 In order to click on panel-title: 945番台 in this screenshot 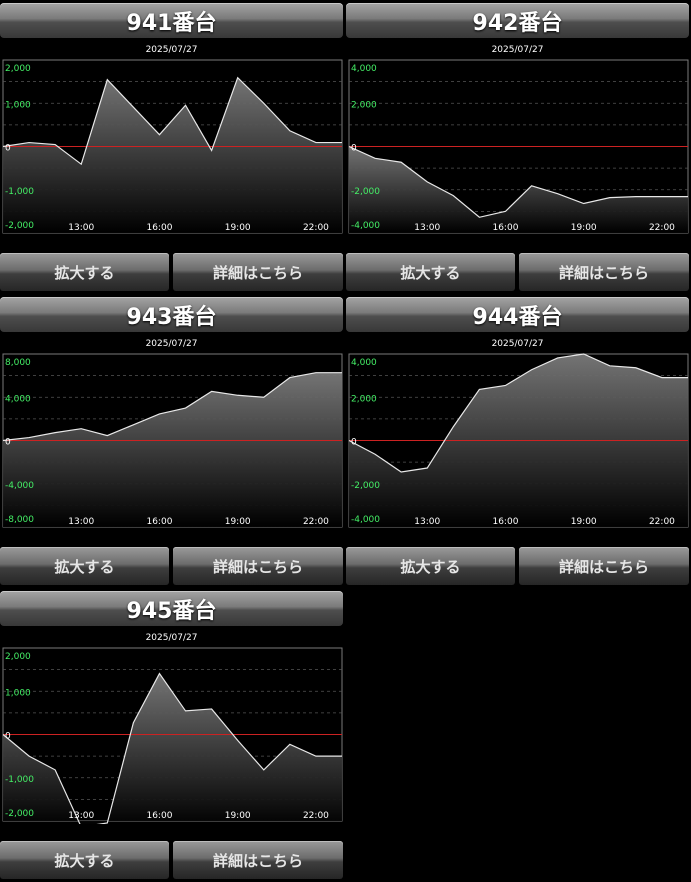, I will do `click(171, 608)`.